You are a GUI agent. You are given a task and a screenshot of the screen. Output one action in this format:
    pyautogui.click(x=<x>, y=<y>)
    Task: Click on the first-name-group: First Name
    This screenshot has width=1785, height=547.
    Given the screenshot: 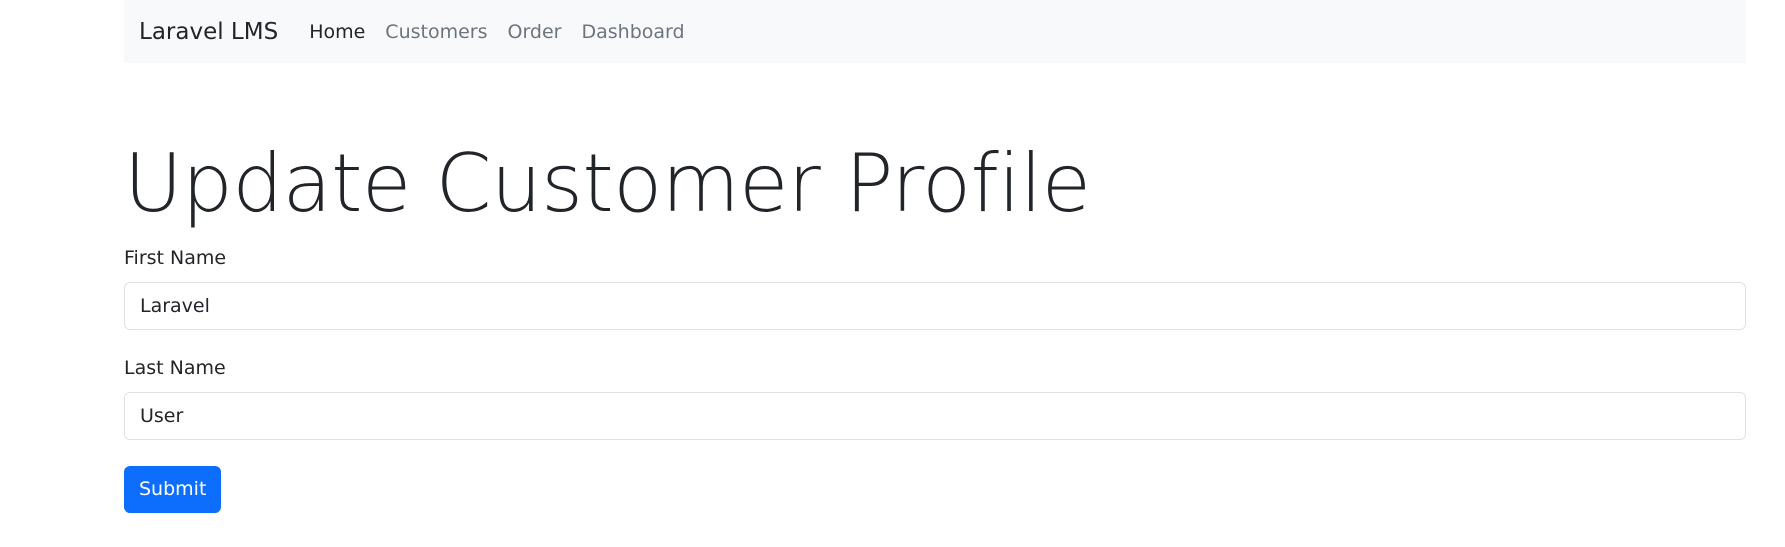 What is the action you would take?
    pyautogui.click(x=935, y=288)
    